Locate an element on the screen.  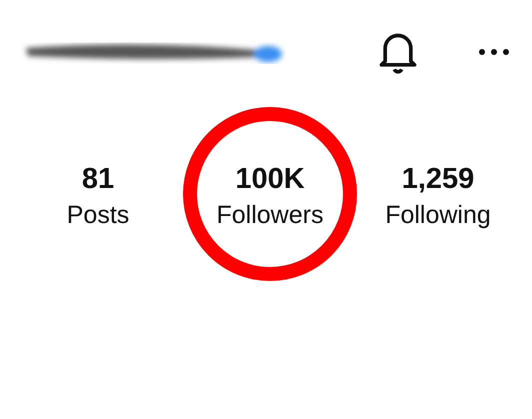
stat-count: 81 is located at coordinates (98, 179).